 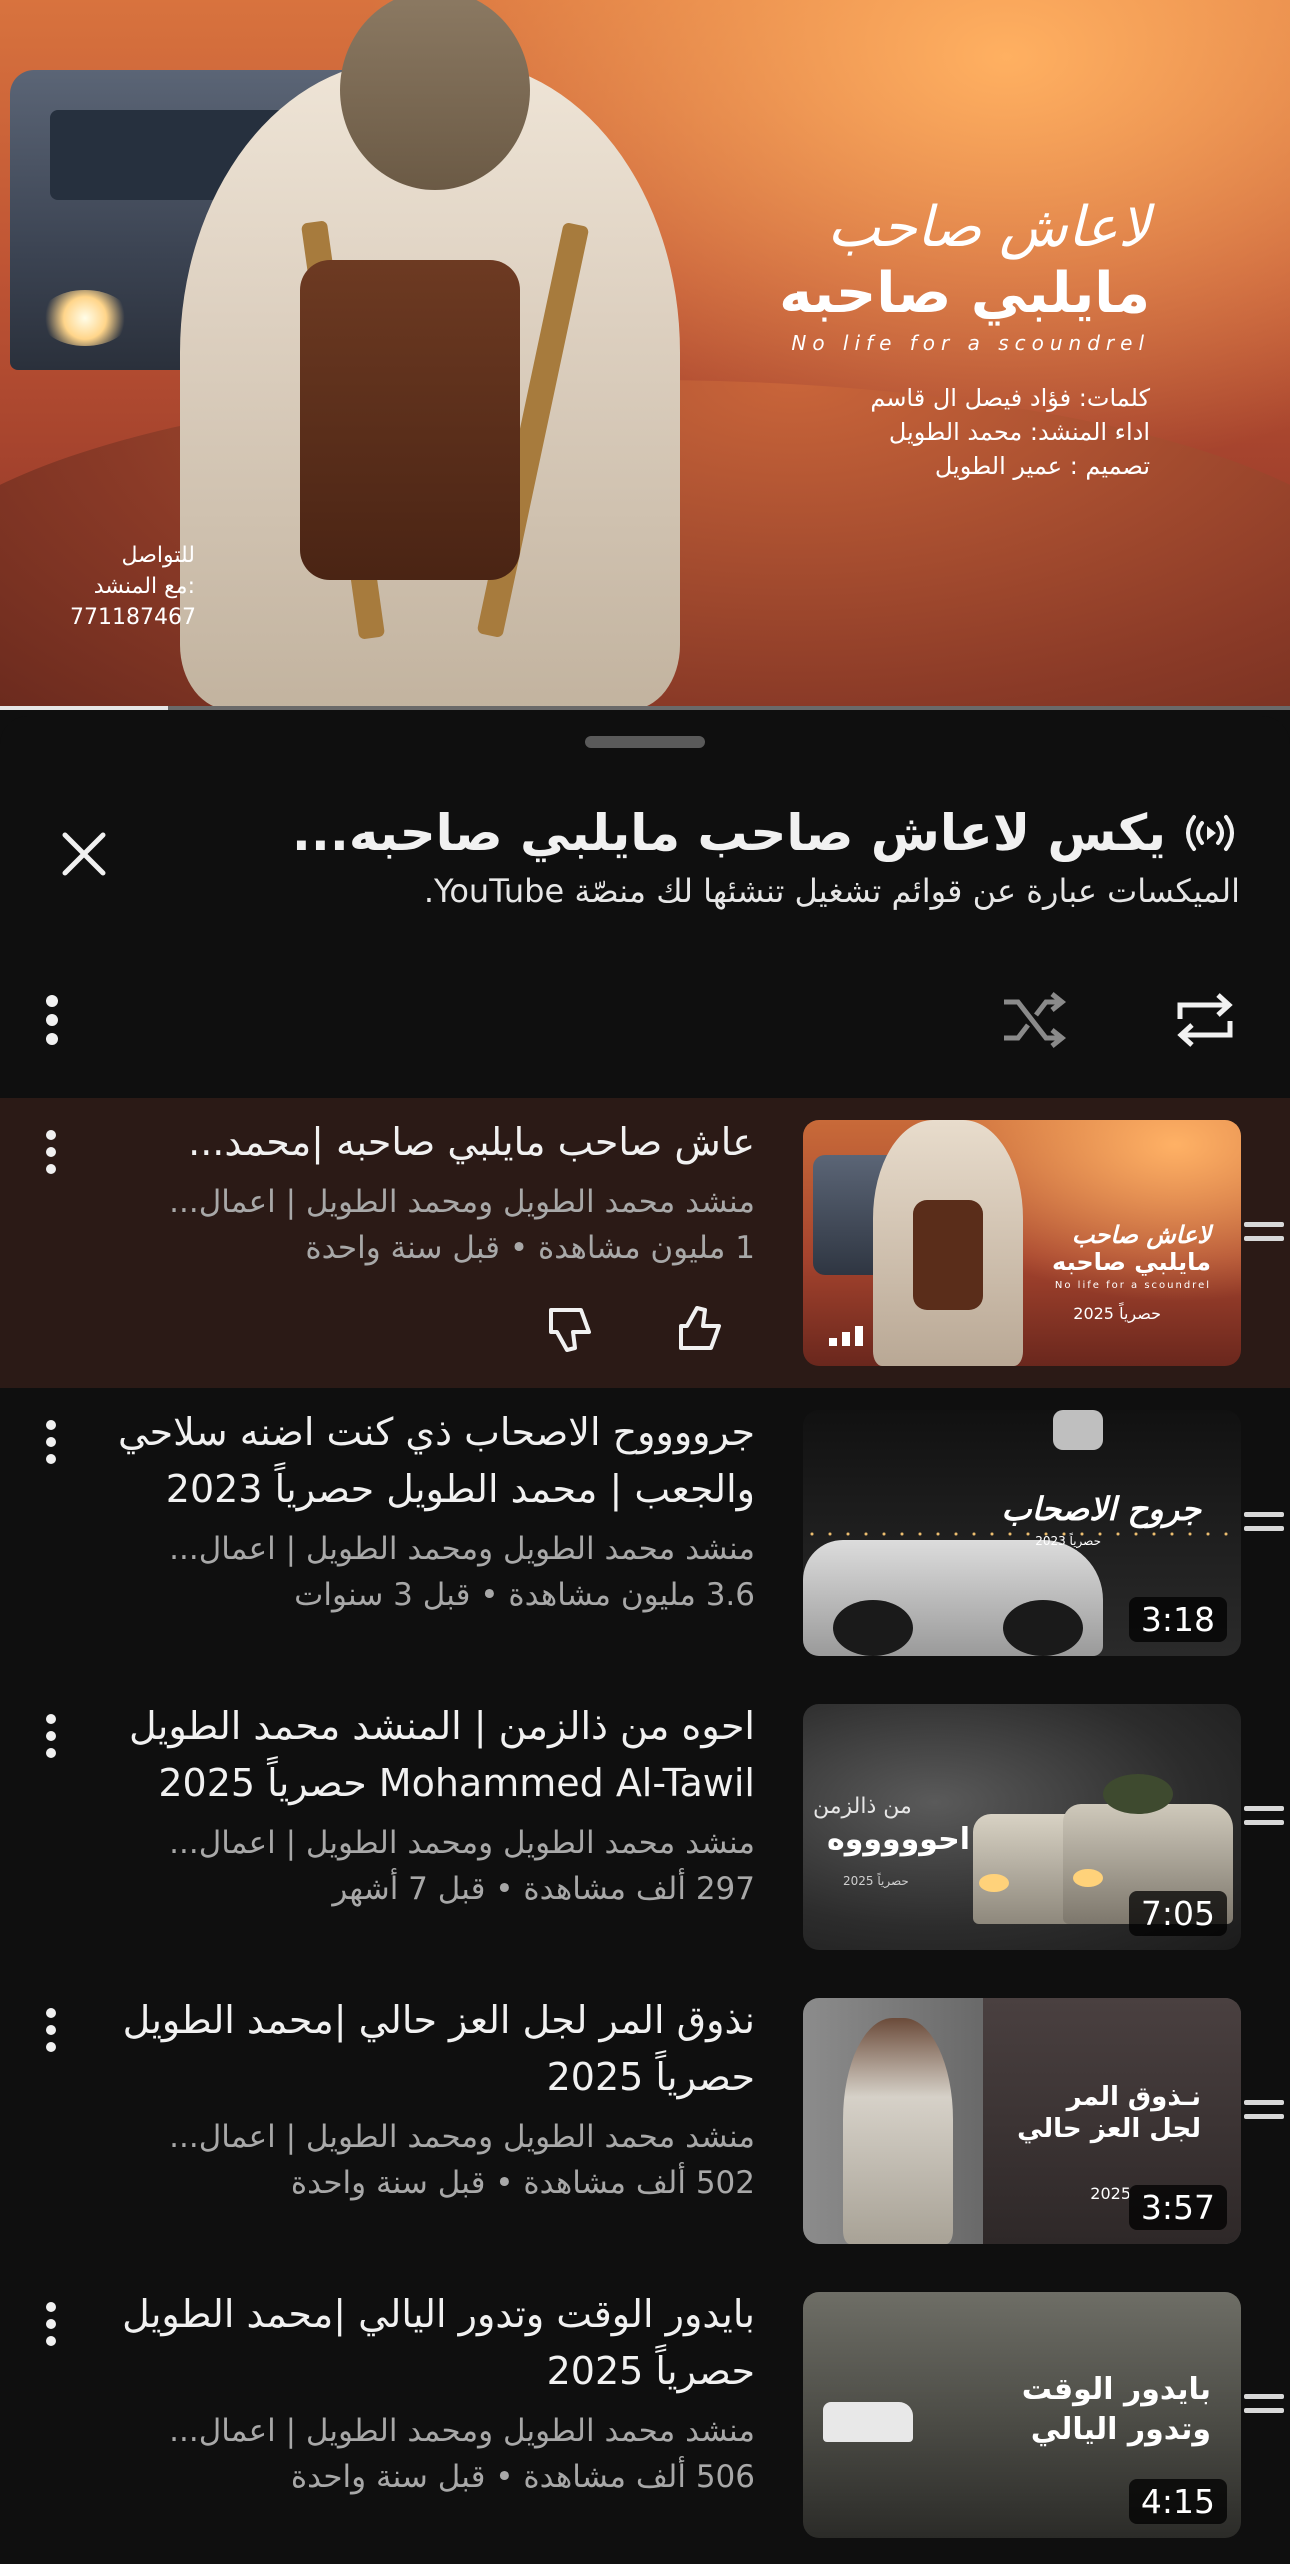 What do you see at coordinates (1177, 1913) in the screenshot?
I see `item-duration: 7:05` at bounding box center [1177, 1913].